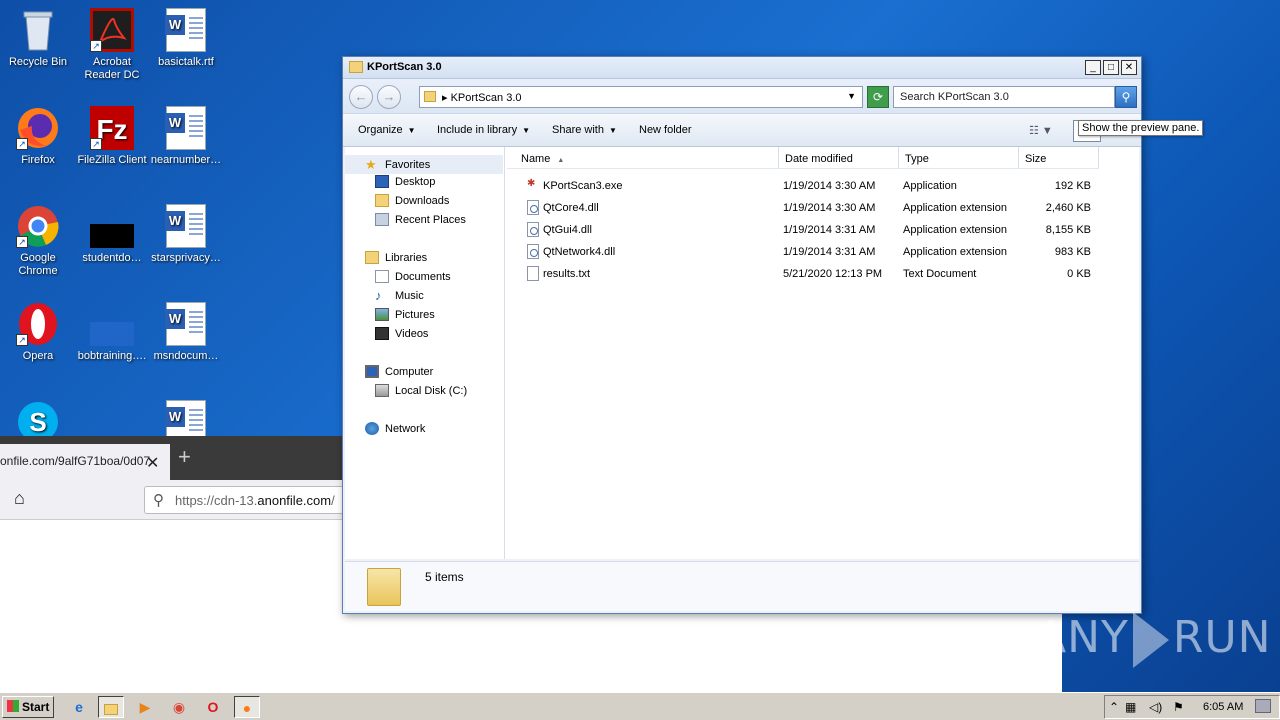  Describe the element at coordinates (79, 707) in the screenshot. I see `internet-explorer-icon: e` at that location.